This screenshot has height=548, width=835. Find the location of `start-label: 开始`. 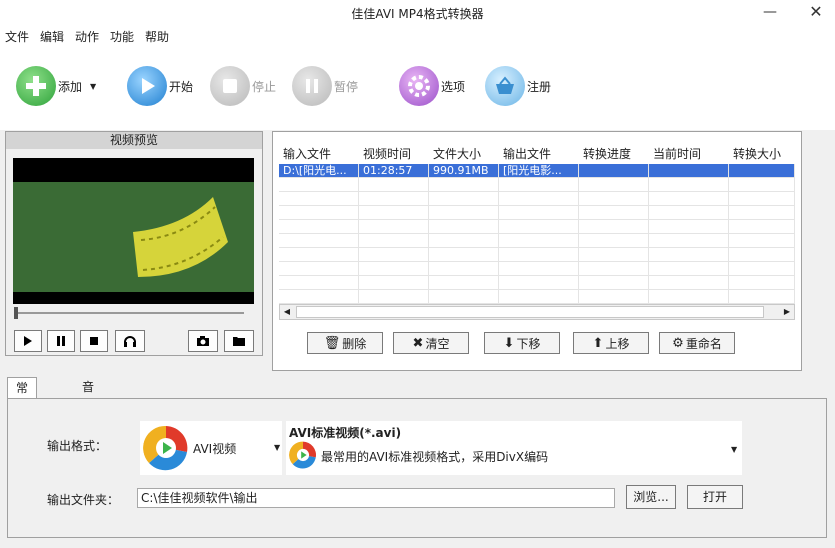

start-label: 开始 is located at coordinates (181, 86).